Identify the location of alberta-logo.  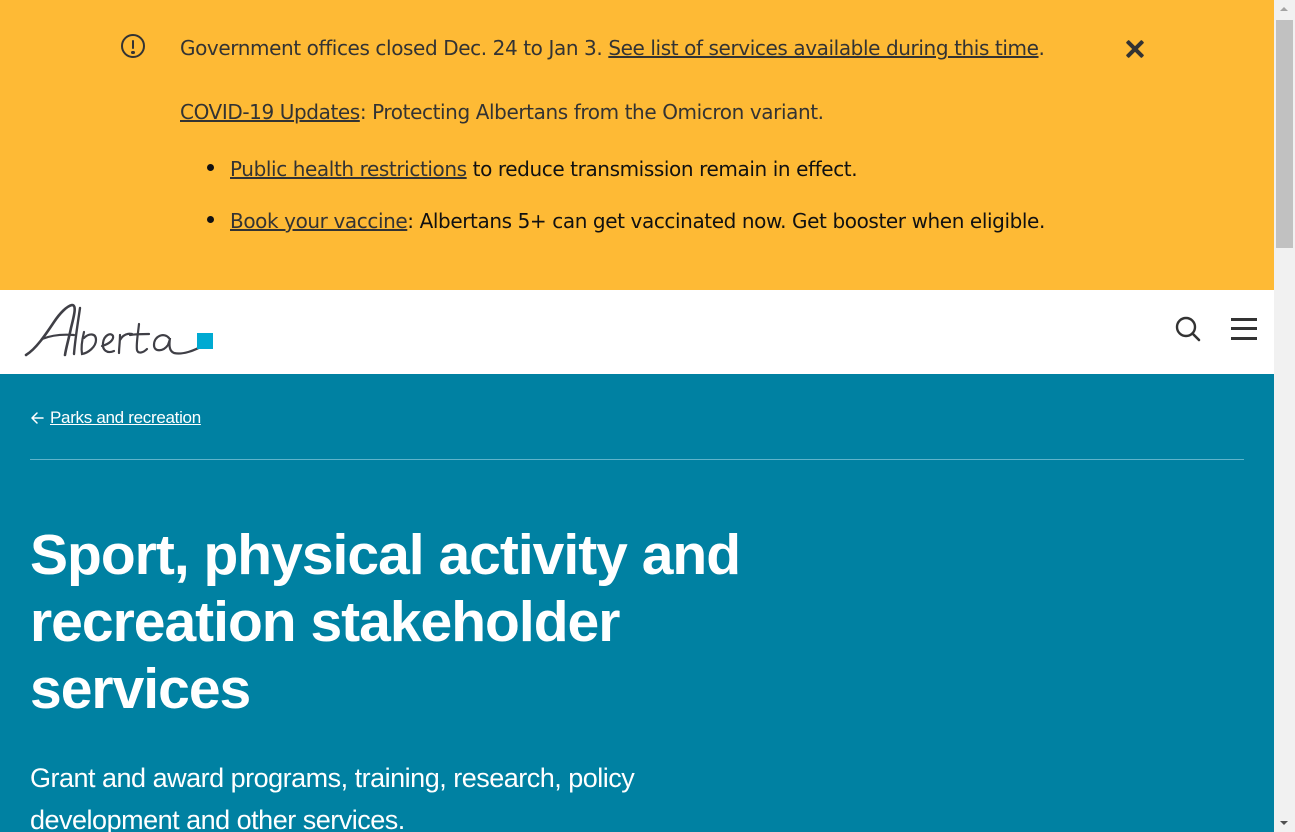
(119, 331).